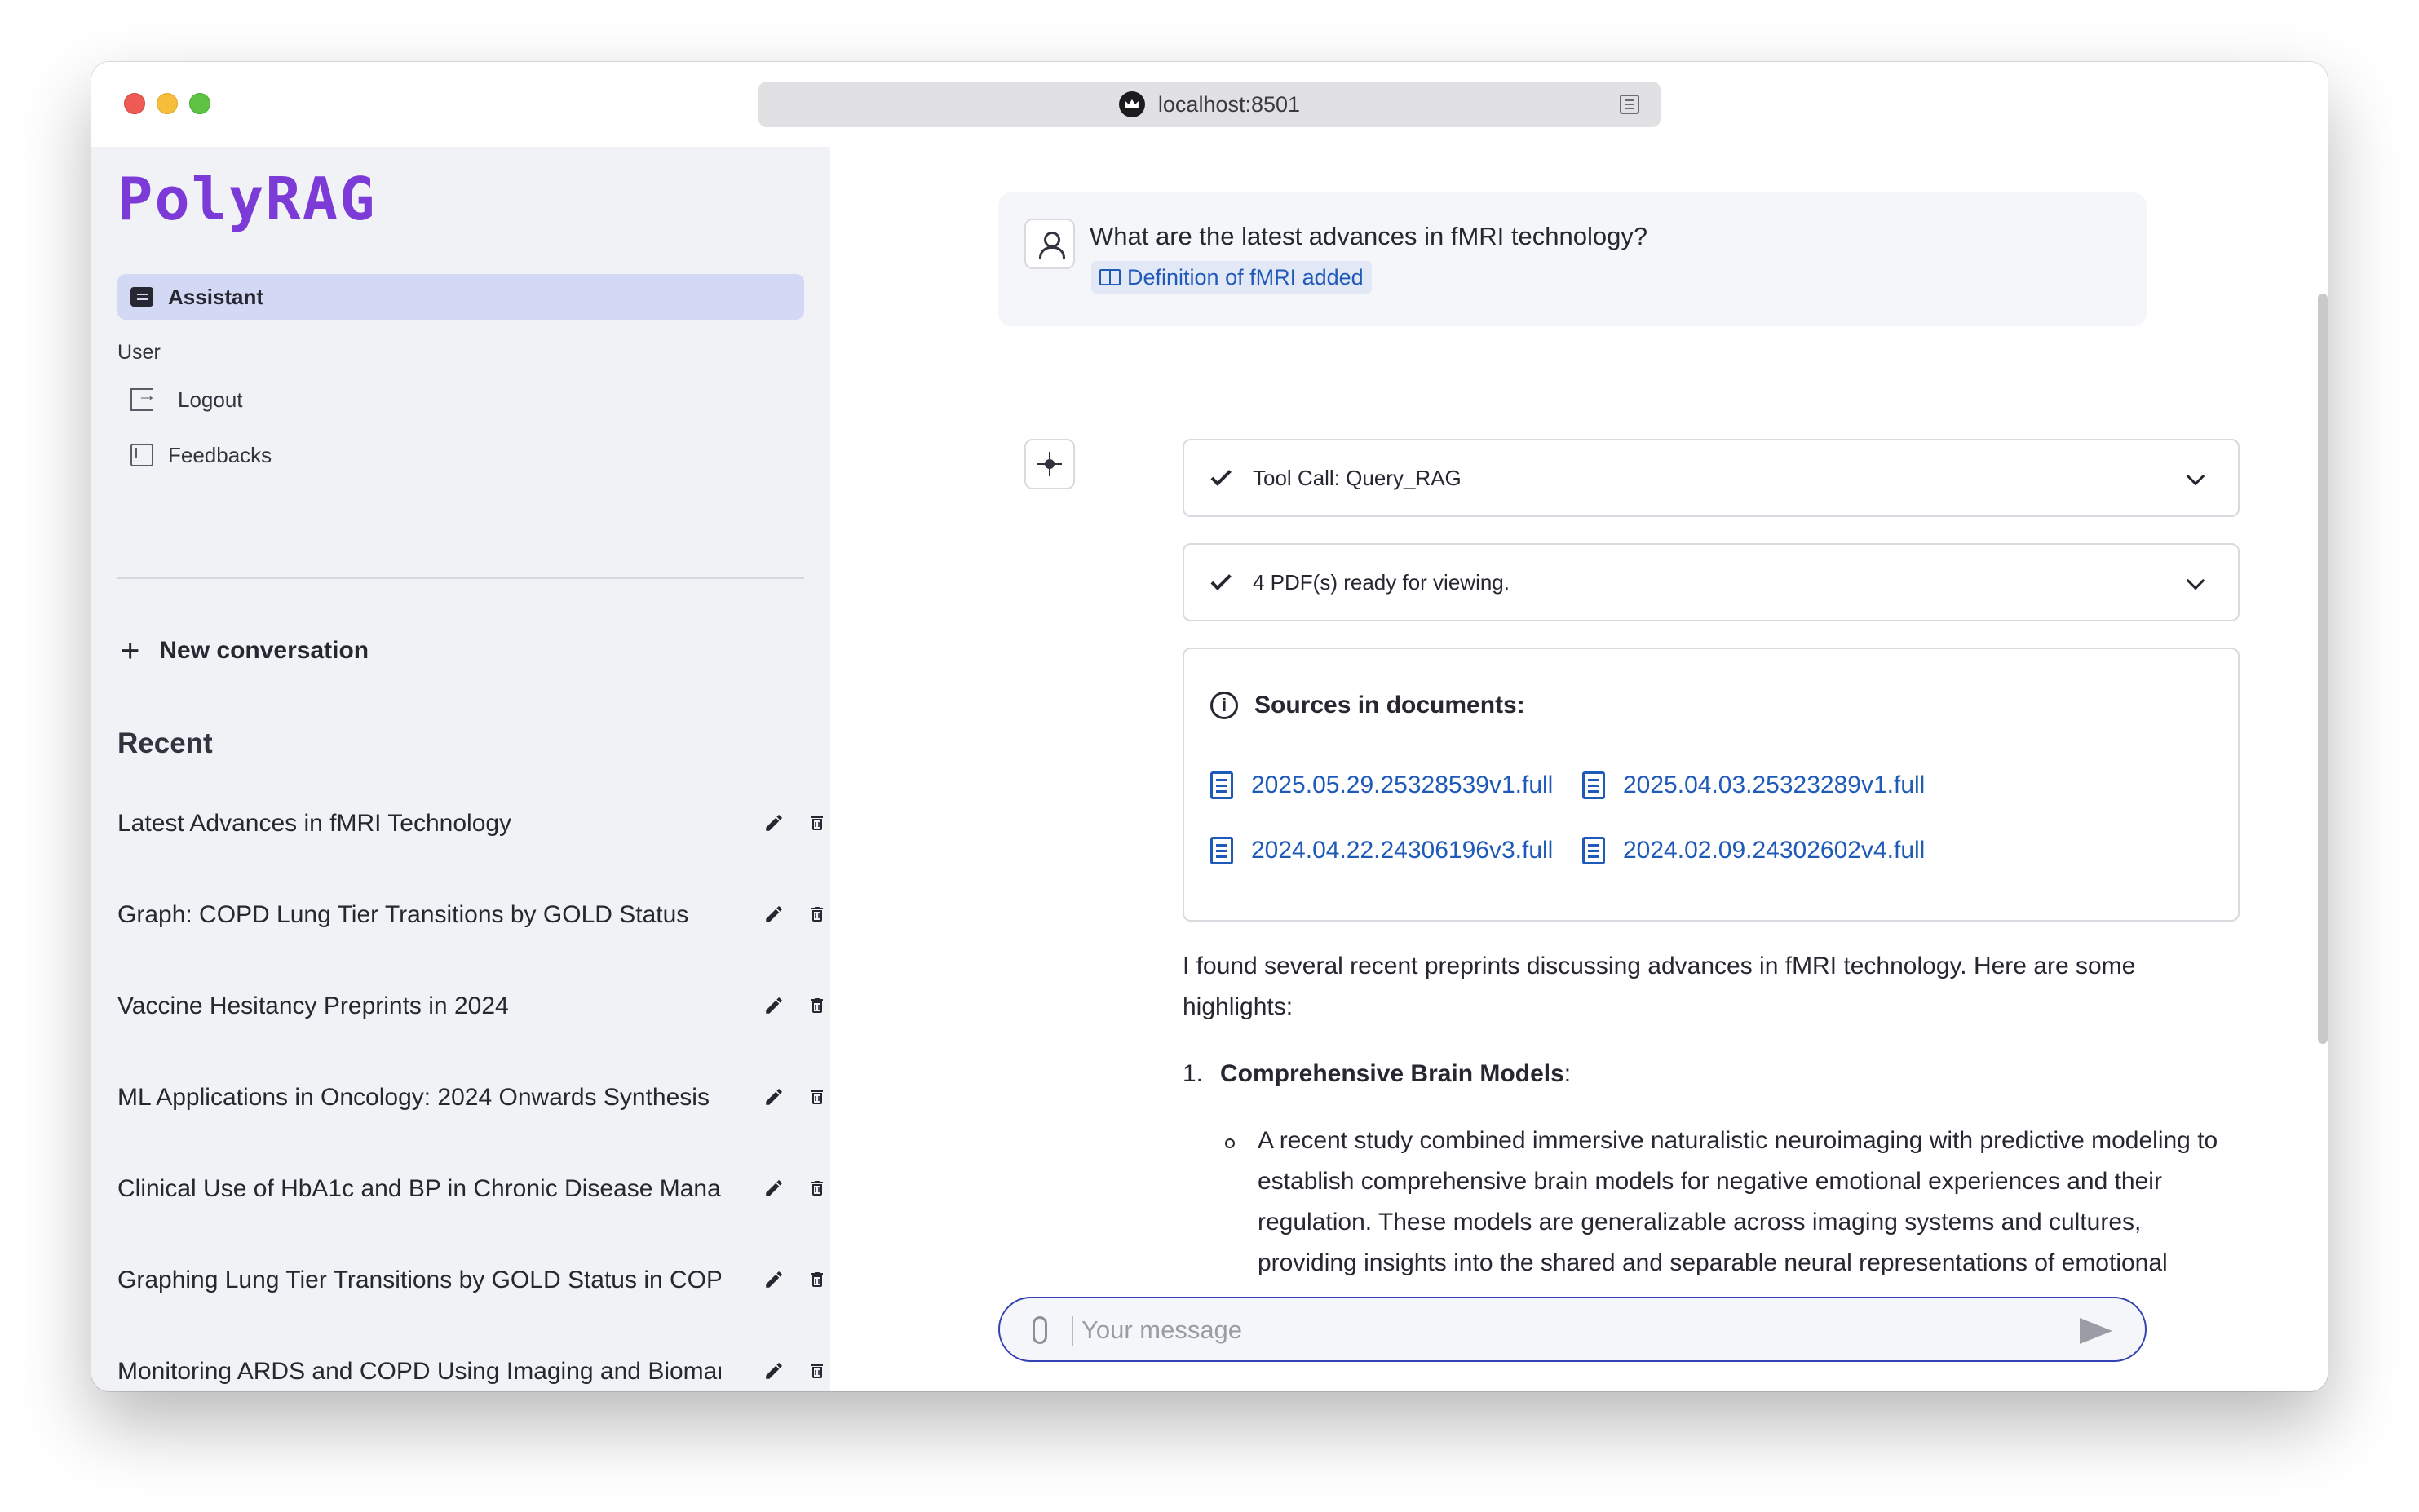 The width and height of the screenshot is (2419, 1512). Describe the element at coordinates (1567, 1073) in the screenshot. I see `list-heading-suffix: :` at that location.